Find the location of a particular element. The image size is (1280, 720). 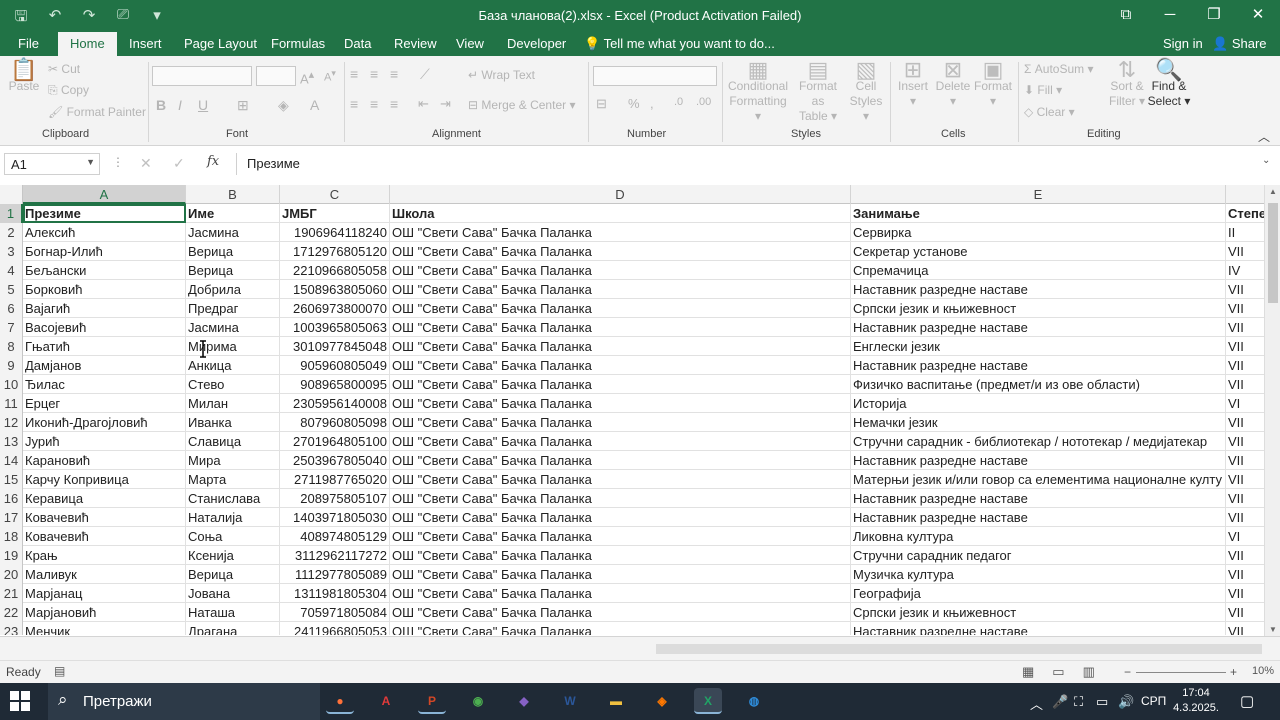

cell-jmbg: ЈМБГ is located at coordinates (335, 213).